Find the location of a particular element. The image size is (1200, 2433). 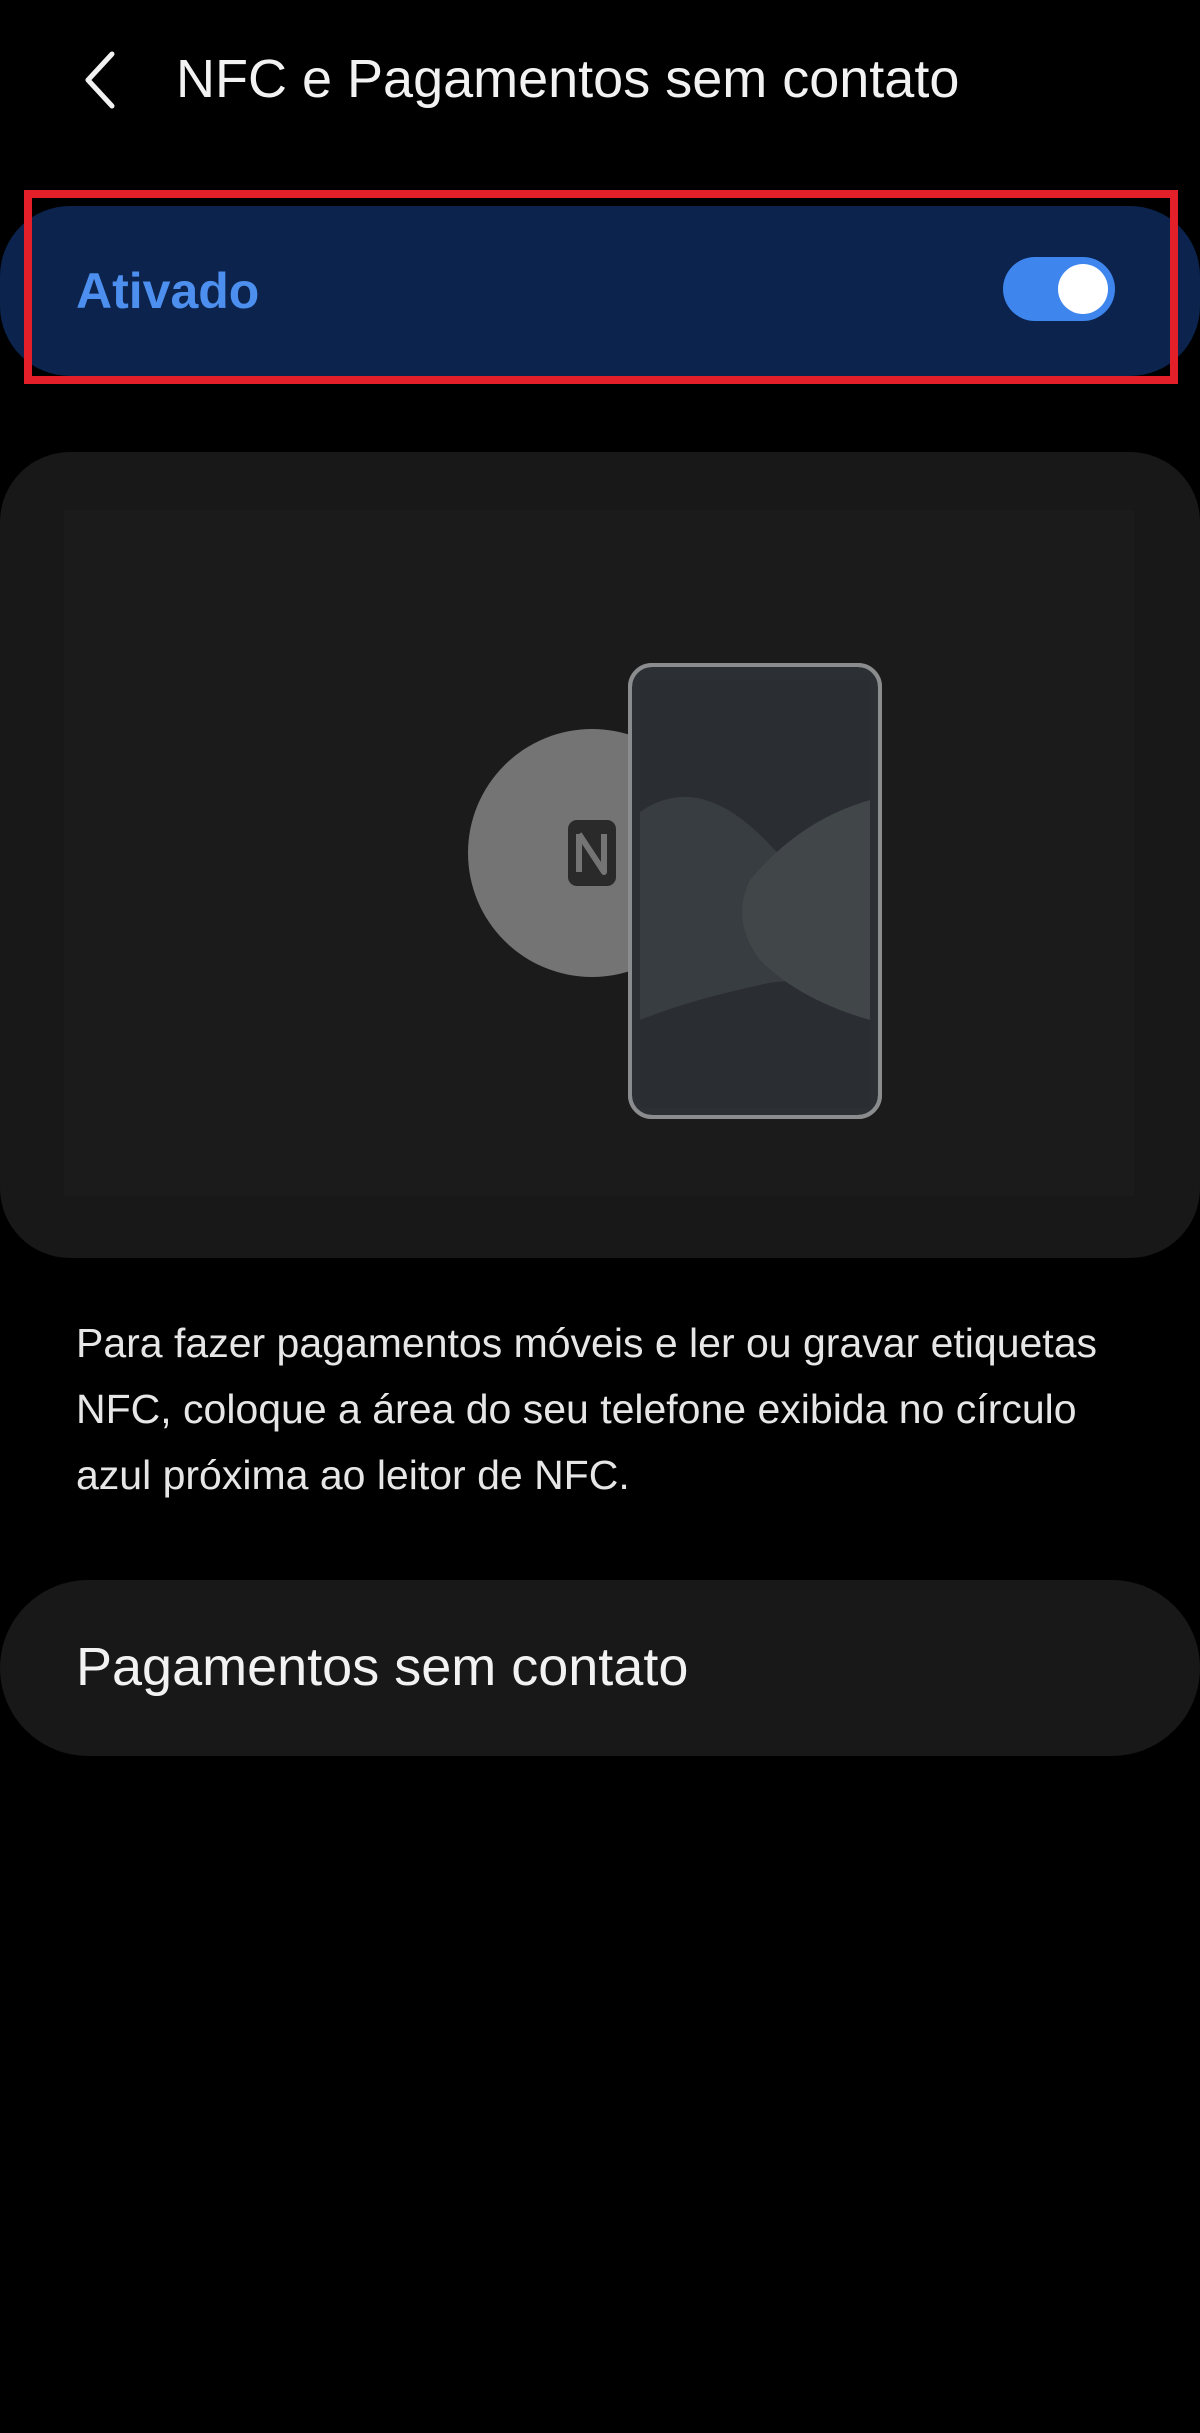

back-button is located at coordinates (100, 80).